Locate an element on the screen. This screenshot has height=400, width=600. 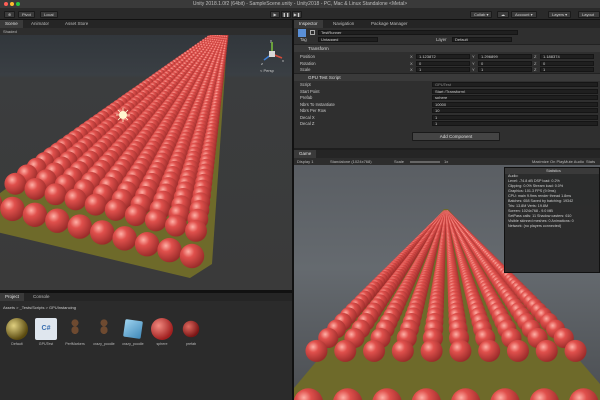
csharp-script-icon: C# is located at coordinates (46, 329).